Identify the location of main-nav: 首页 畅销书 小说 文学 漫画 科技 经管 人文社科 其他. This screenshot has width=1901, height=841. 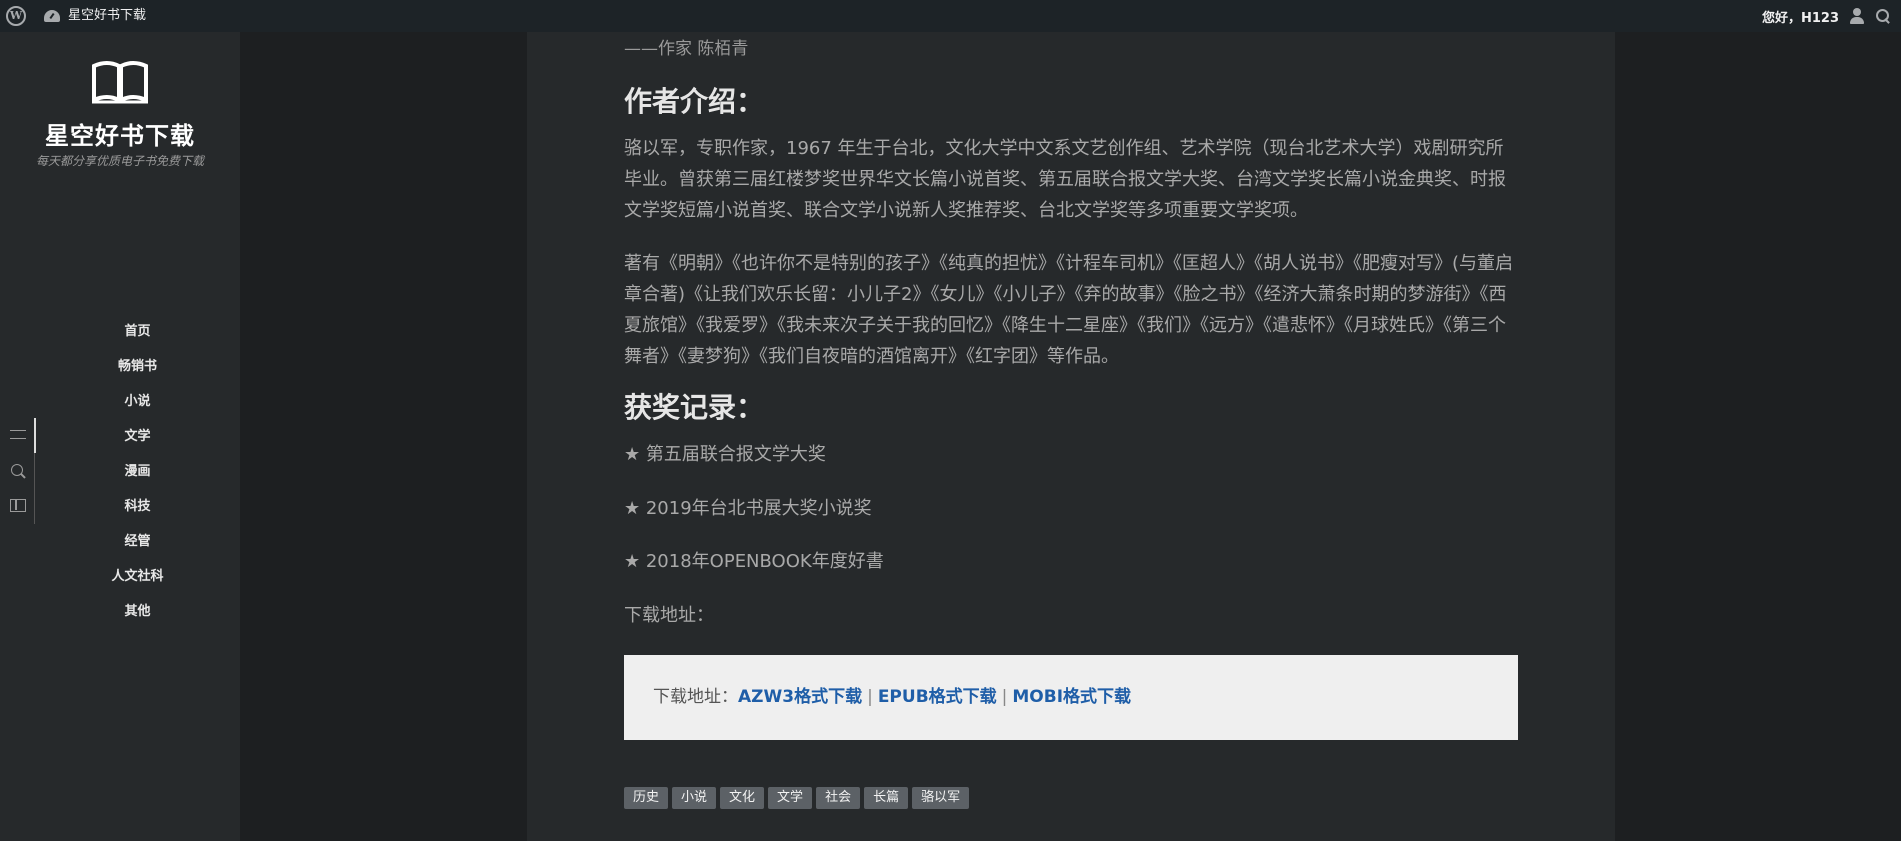
(137, 471).